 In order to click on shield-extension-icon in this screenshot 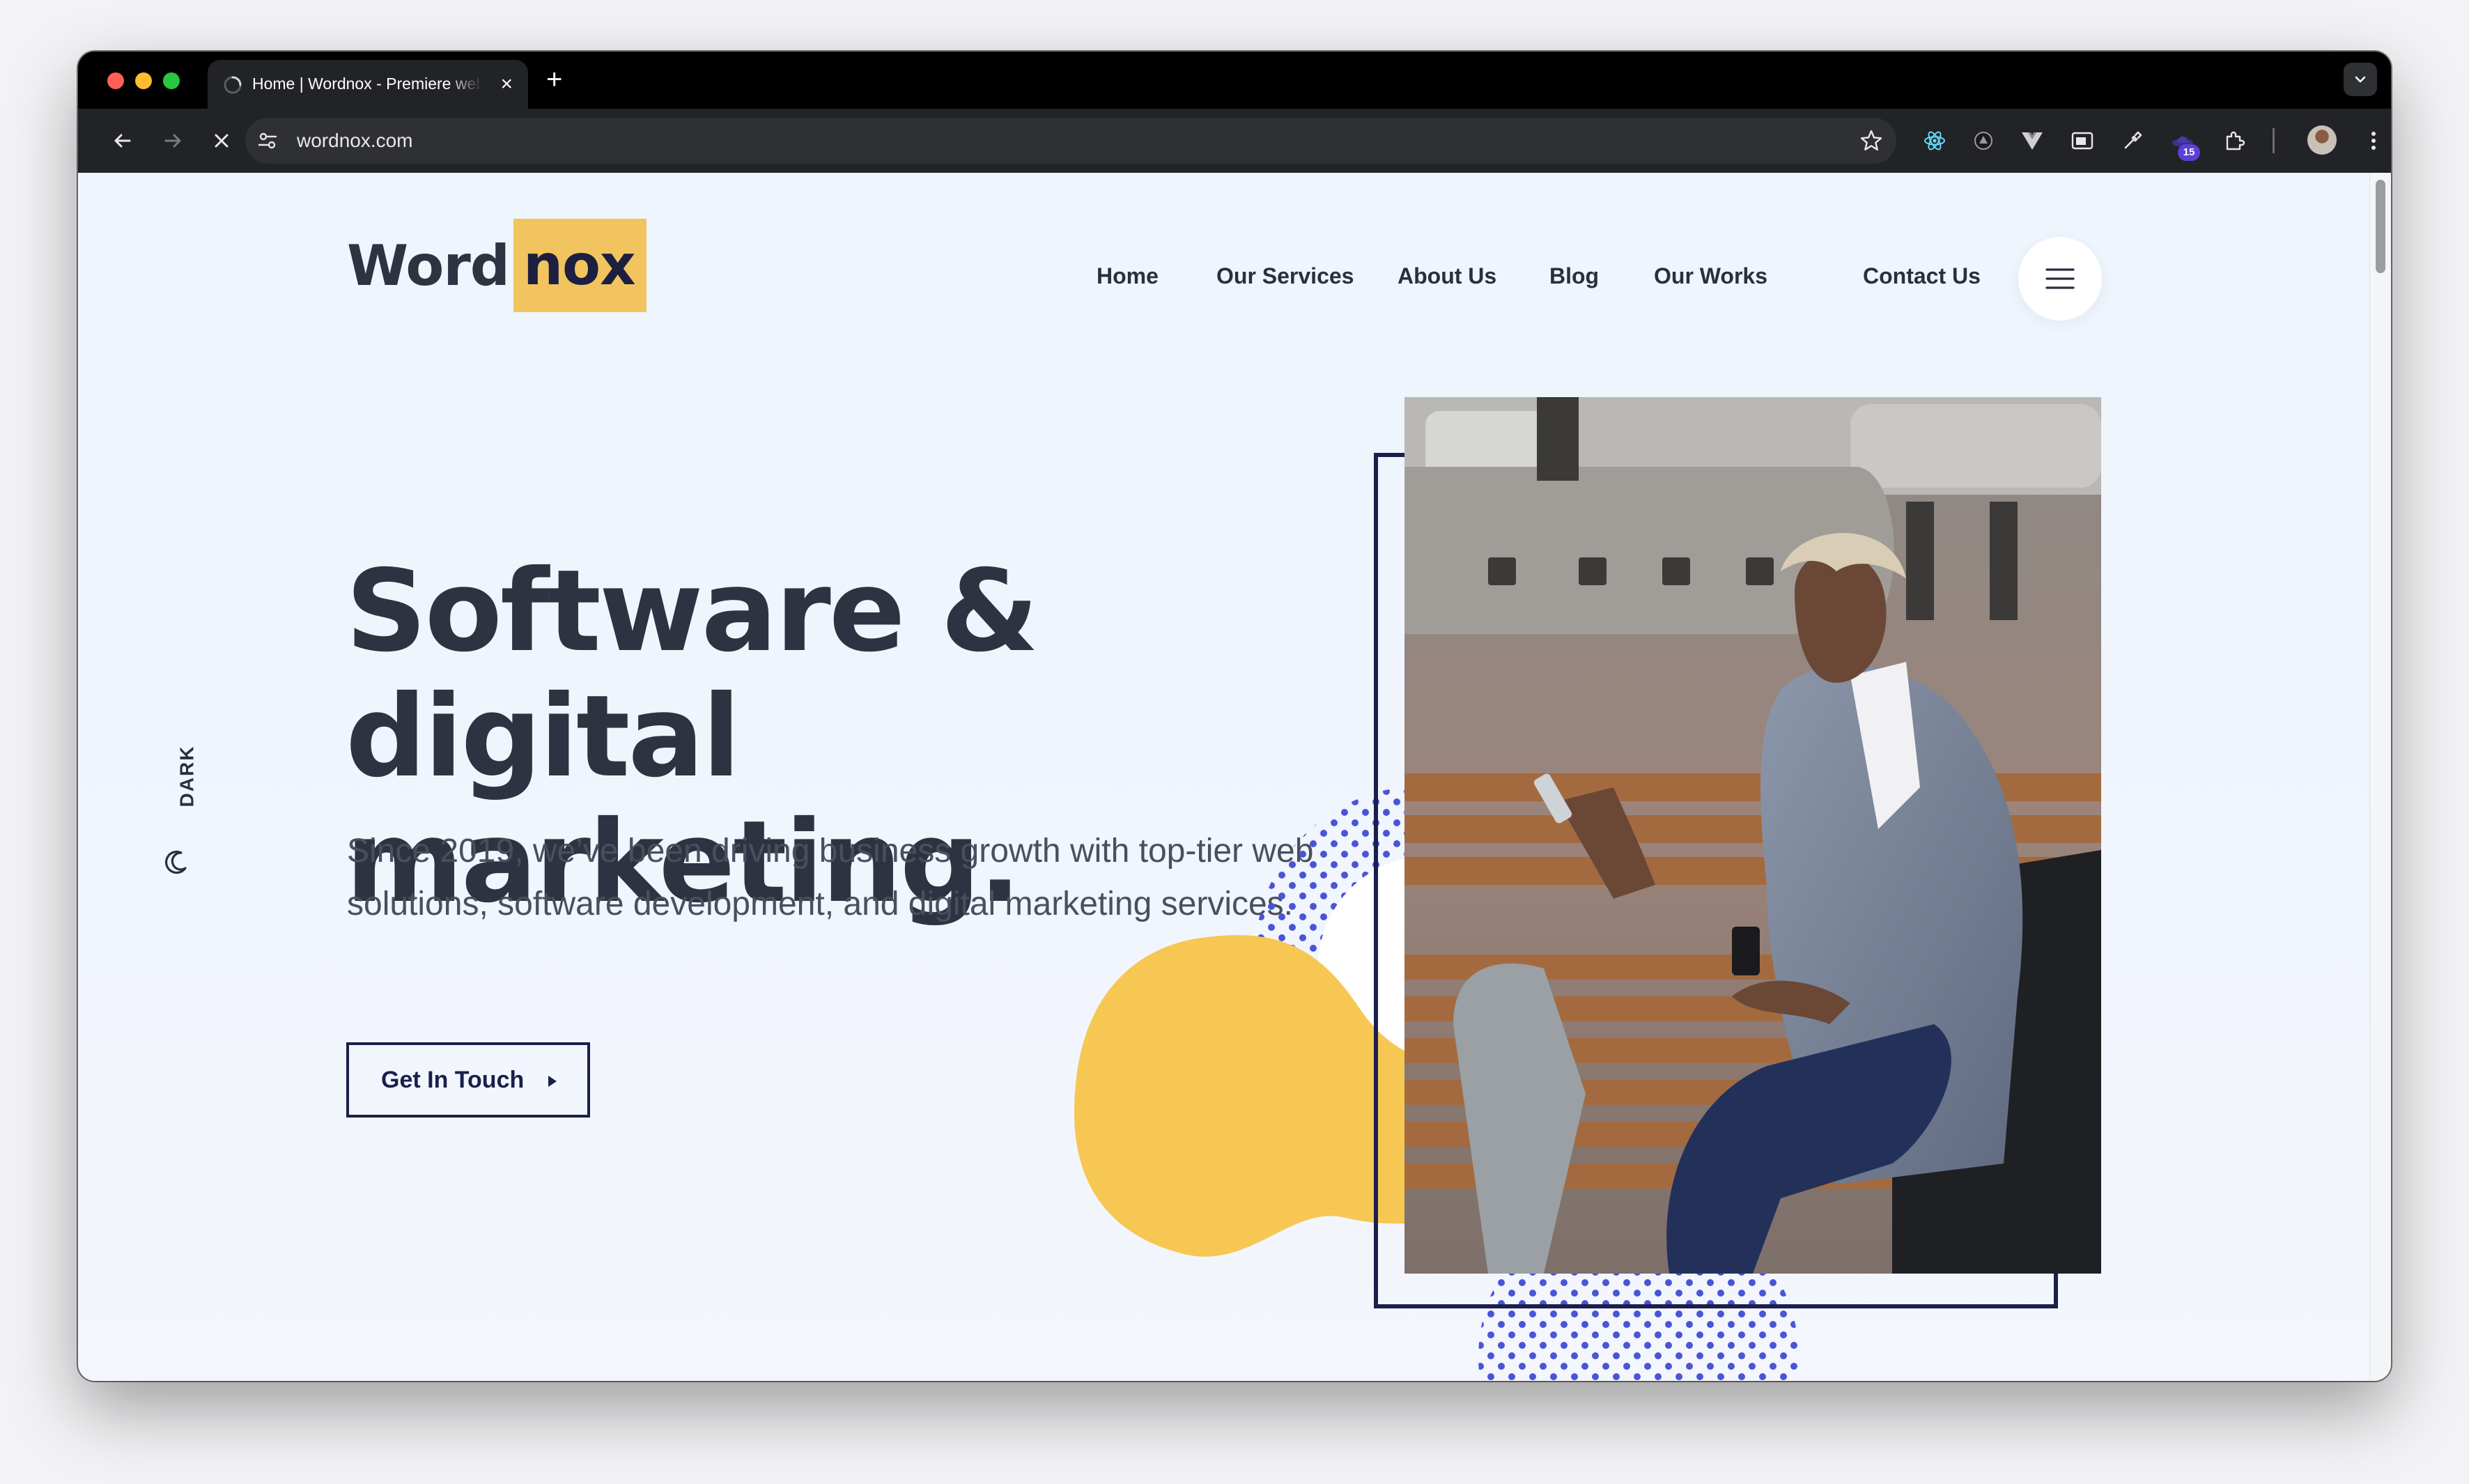, I will do `click(1983, 140)`.